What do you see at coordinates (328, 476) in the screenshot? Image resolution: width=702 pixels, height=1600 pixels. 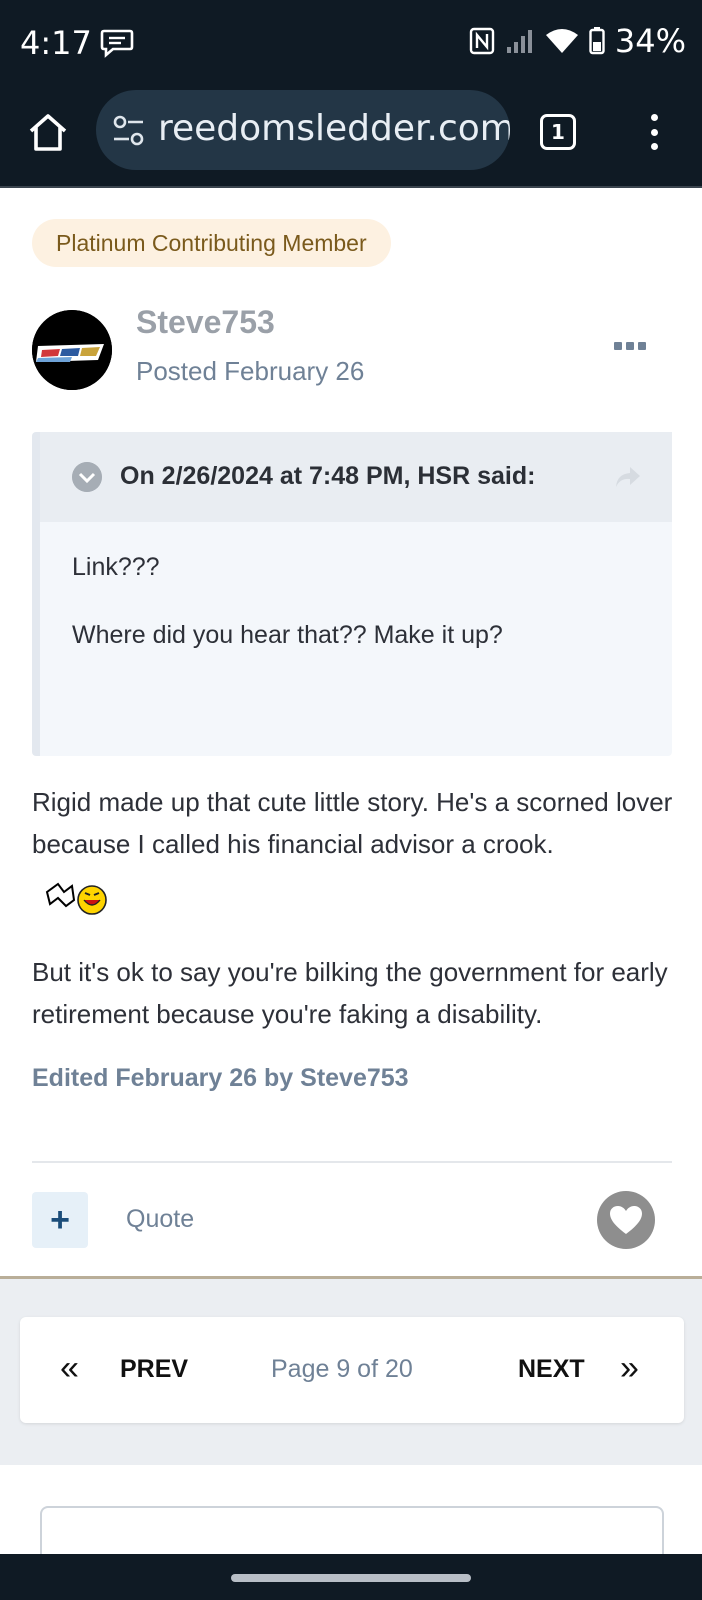 I see `quote-attribution: On 2/26/2024 at 7:48 PM, HSR said:` at bounding box center [328, 476].